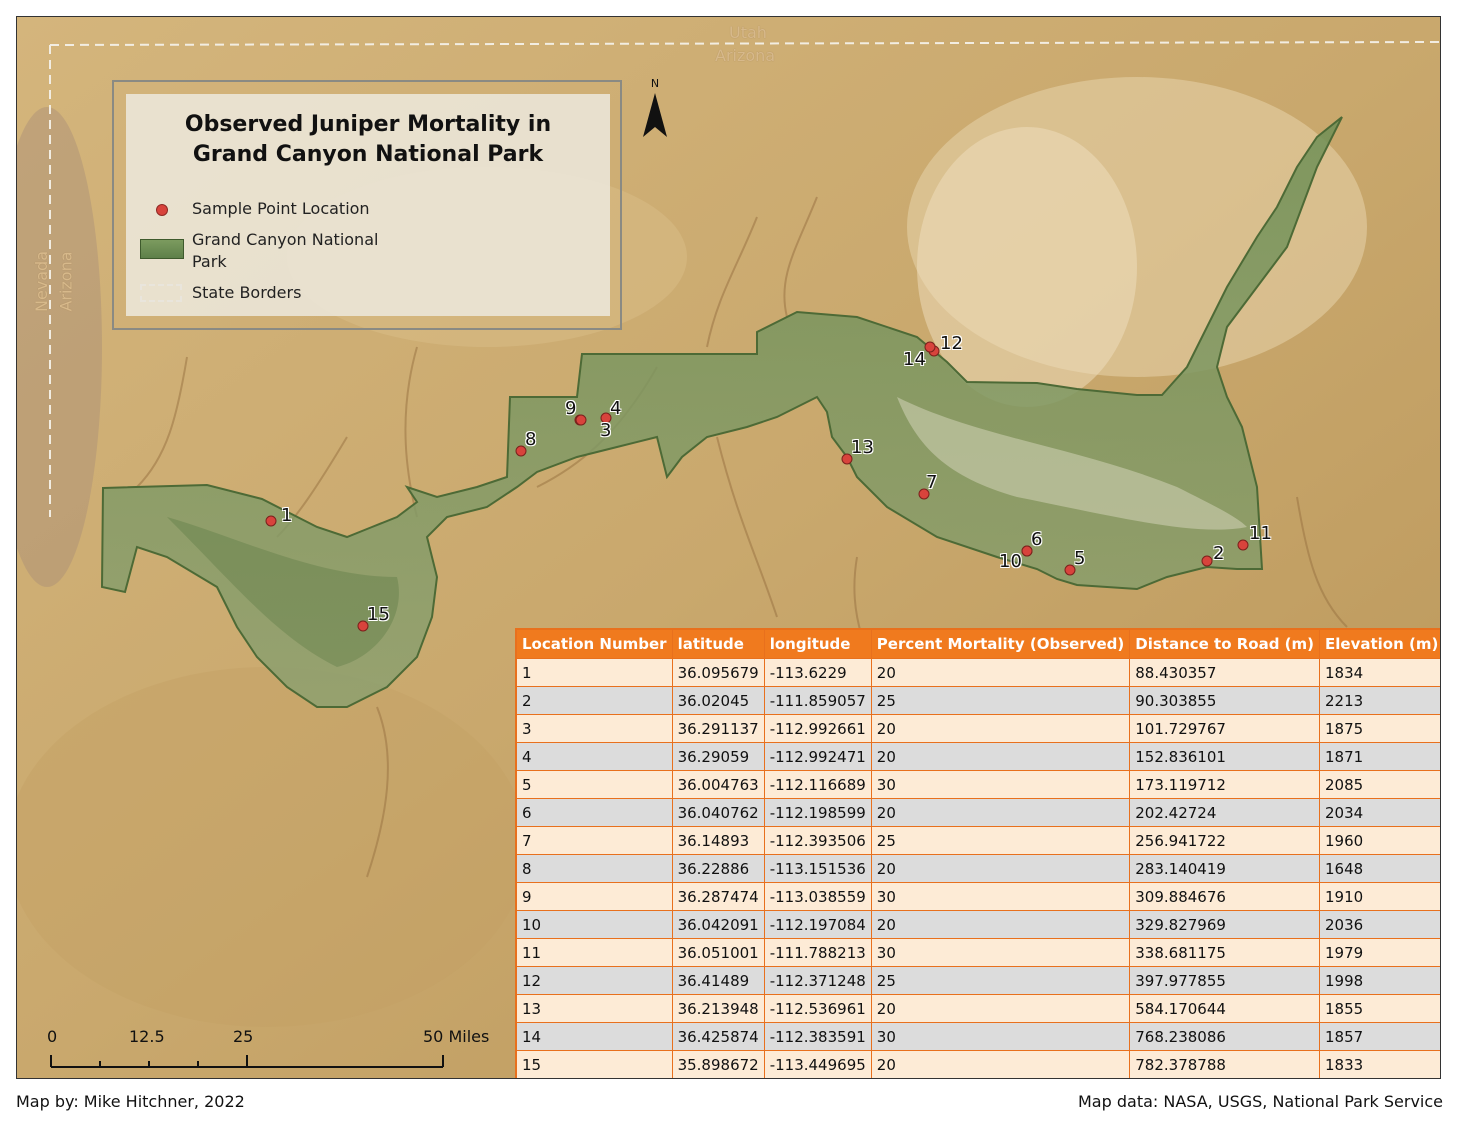 The height and width of the screenshot is (1127, 1459). Describe the element at coordinates (817, 756) in the screenshot. I see `table-cell: -112.992471` at that location.